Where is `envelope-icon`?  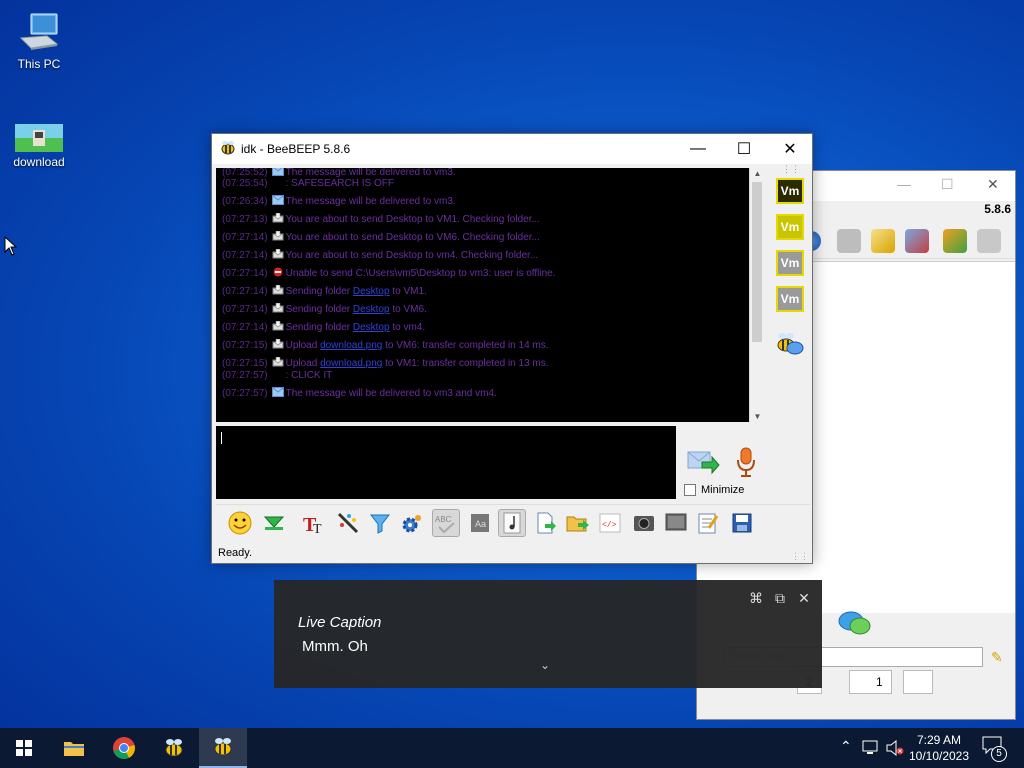 envelope-icon is located at coordinates (849, 241).